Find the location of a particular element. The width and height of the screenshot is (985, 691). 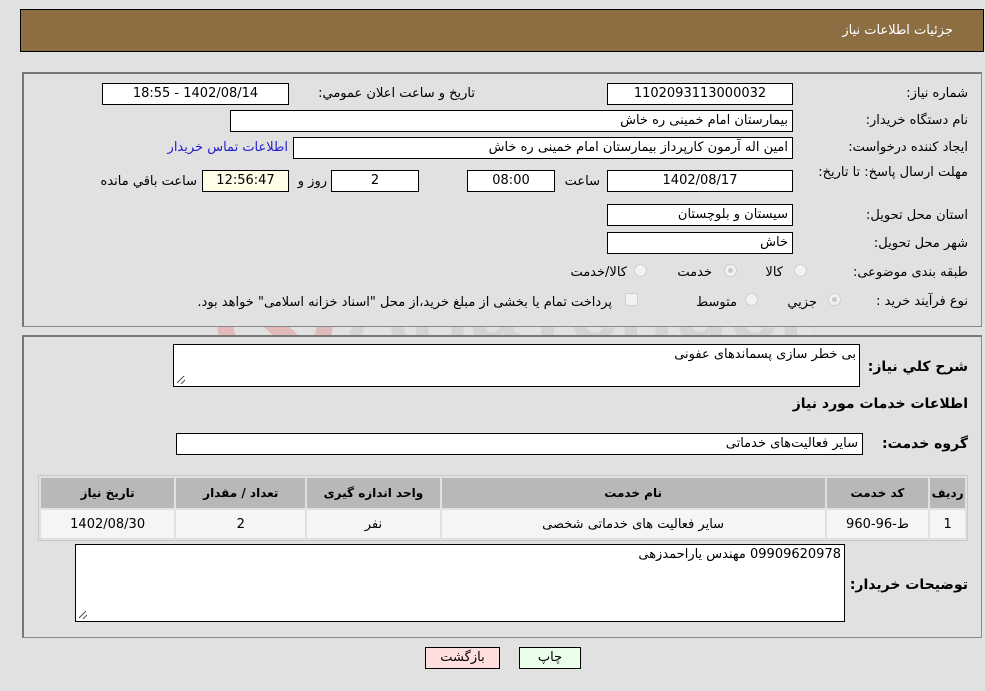

city-label: شهر محل تحویل: is located at coordinates (920, 243).